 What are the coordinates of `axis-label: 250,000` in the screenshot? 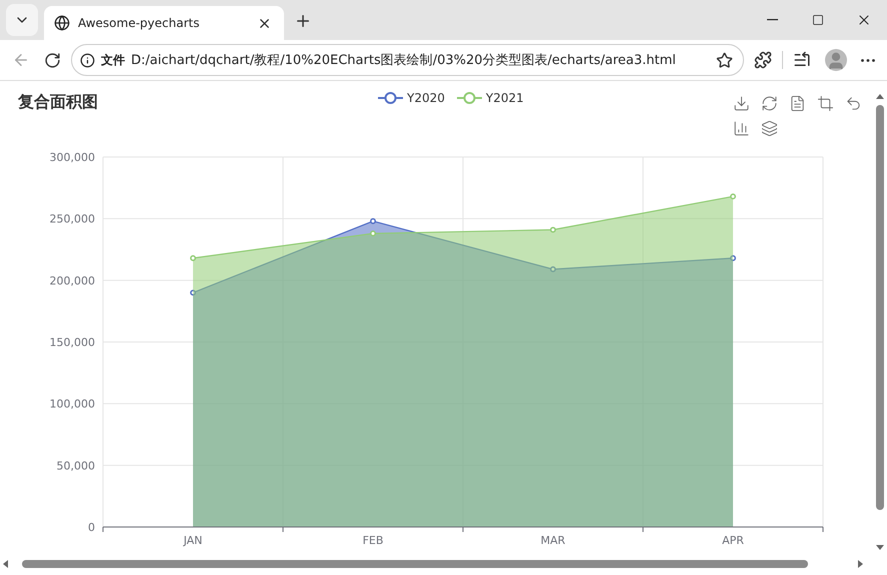 It's located at (72, 219).